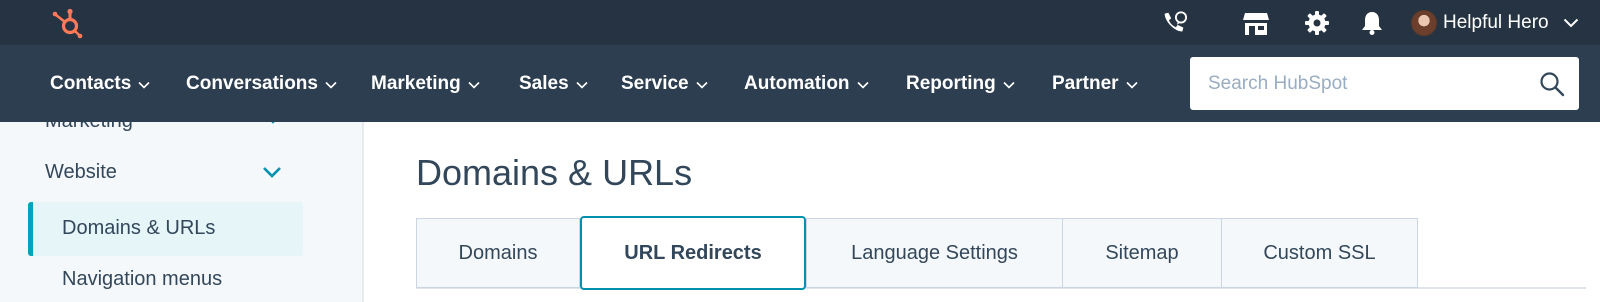  Describe the element at coordinates (142, 279) in the screenshot. I see `sidebar-item-navigation-menus: Navigation menus` at that location.